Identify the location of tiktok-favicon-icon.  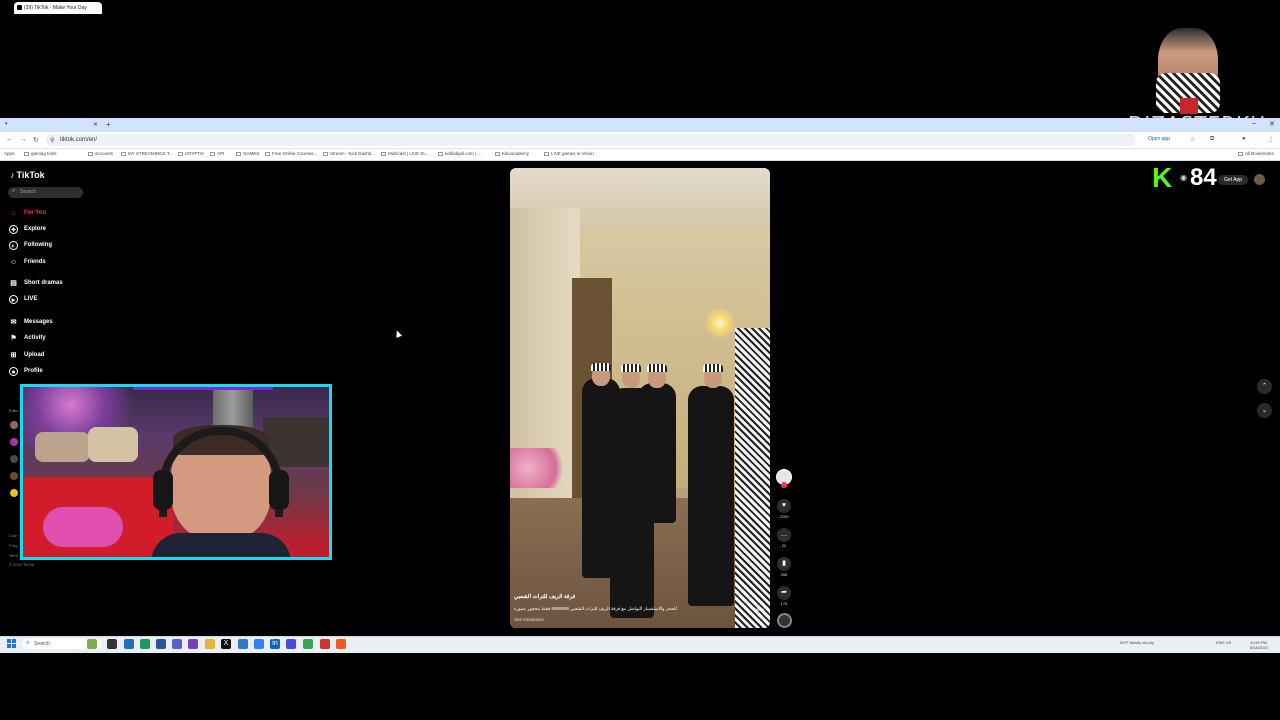
(19, 7).